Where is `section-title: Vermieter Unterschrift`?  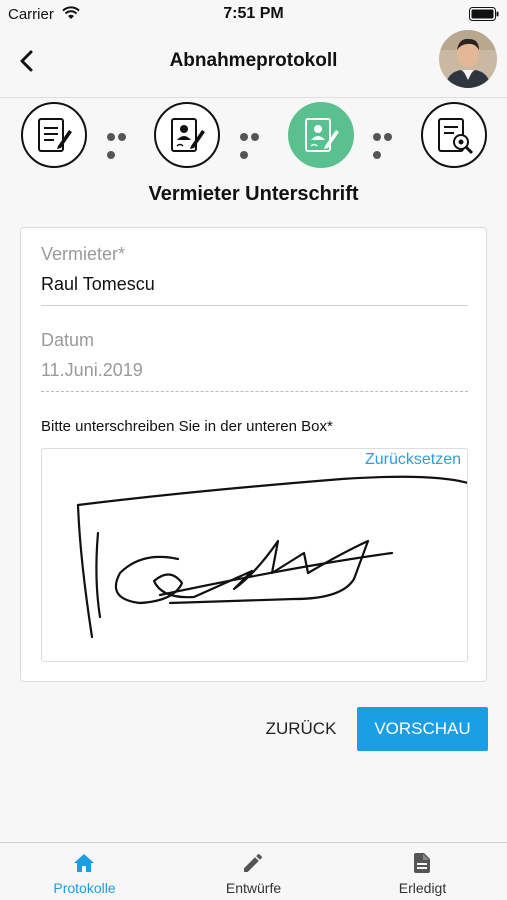
section-title: Vermieter Unterschrift is located at coordinates (253, 194).